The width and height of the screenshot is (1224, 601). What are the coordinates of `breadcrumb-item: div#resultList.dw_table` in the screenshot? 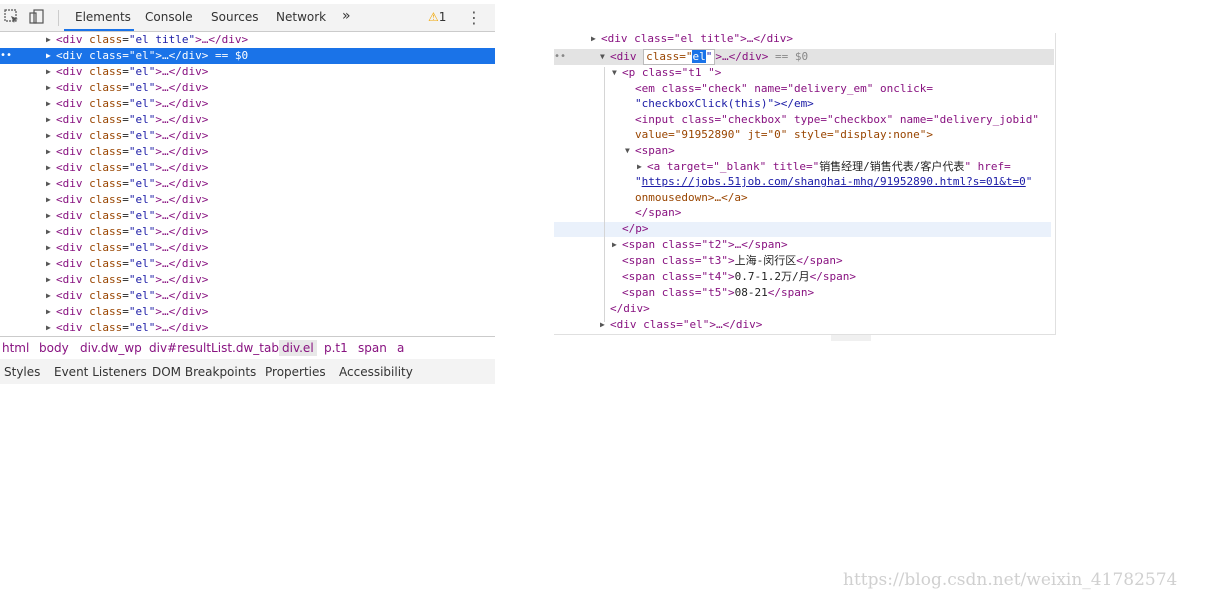 It's located at (219, 348).